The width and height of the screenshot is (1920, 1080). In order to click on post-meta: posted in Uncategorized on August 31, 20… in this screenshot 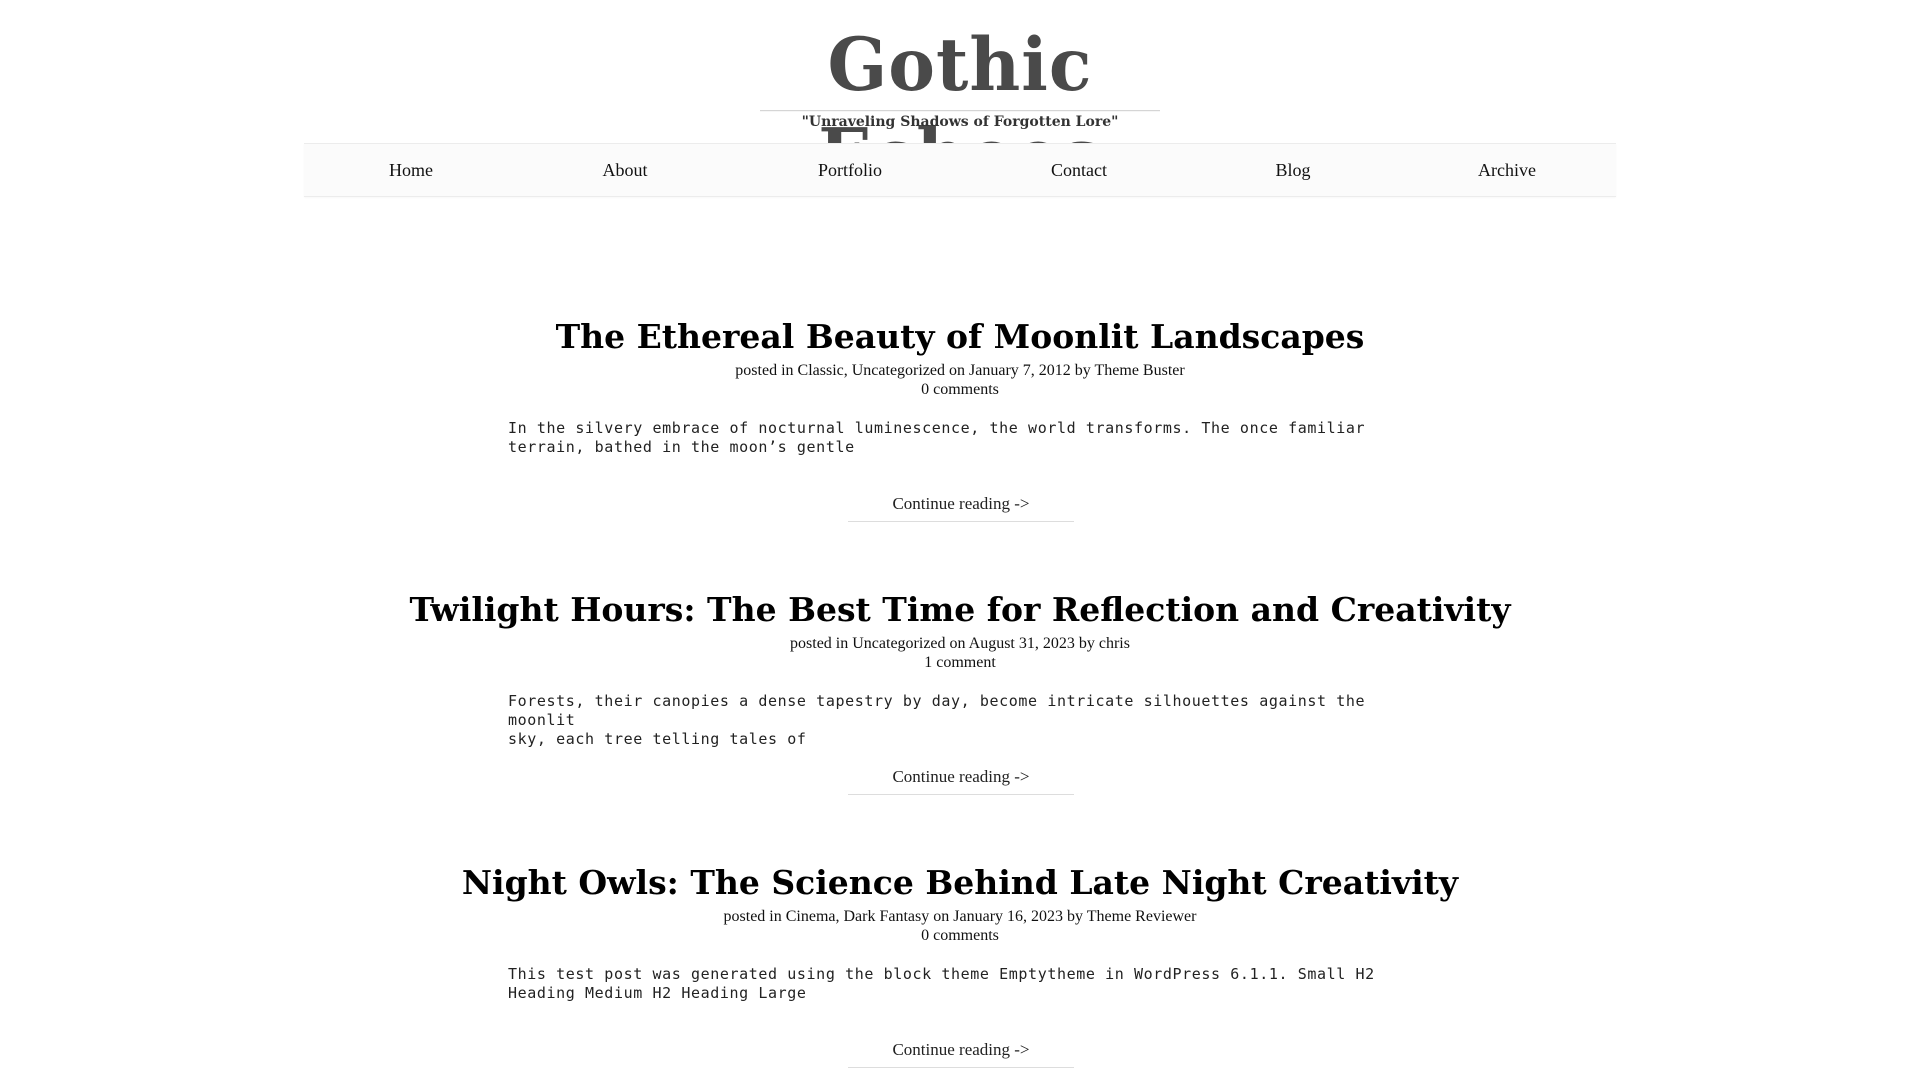, I will do `click(960, 643)`.